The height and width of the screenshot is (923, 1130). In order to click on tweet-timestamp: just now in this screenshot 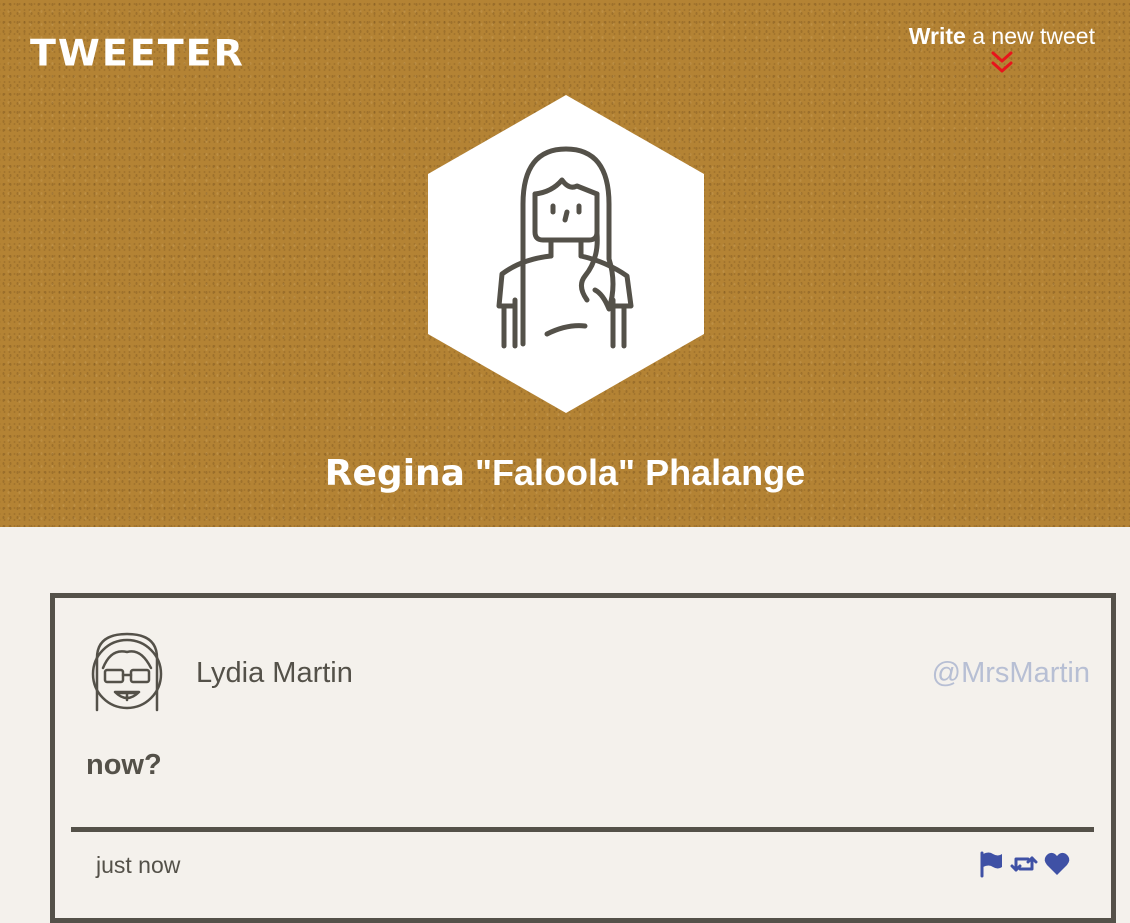, I will do `click(138, 865)`.